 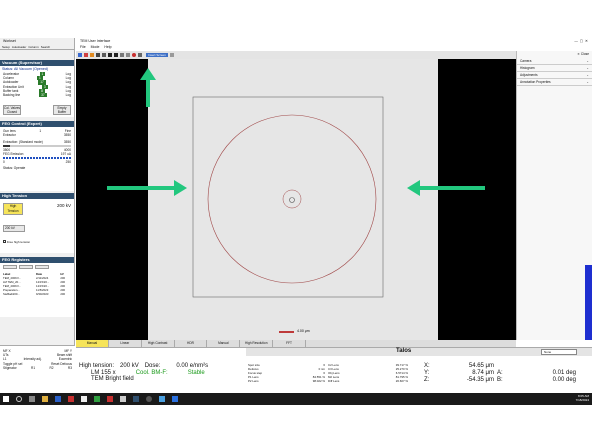 What do you see at coordinates (148, 74) in the screenshot?
I see `arrow-up-head` at bounding box center [148, 74].